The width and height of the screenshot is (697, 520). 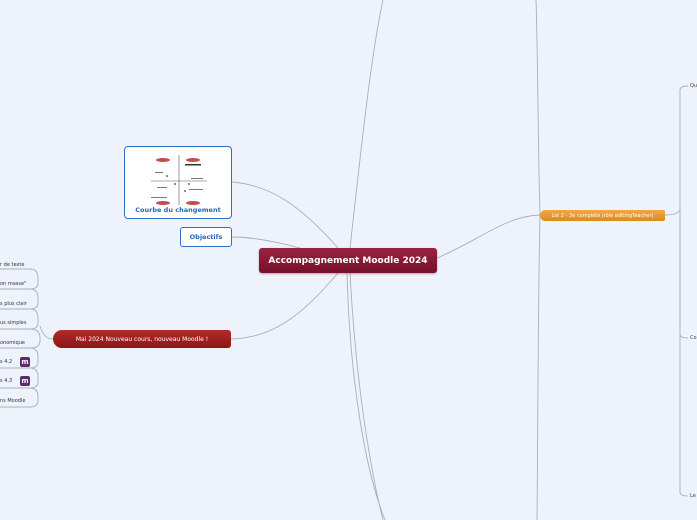 I want to click on leaf-item: onomique, so click(x=12, y=343).